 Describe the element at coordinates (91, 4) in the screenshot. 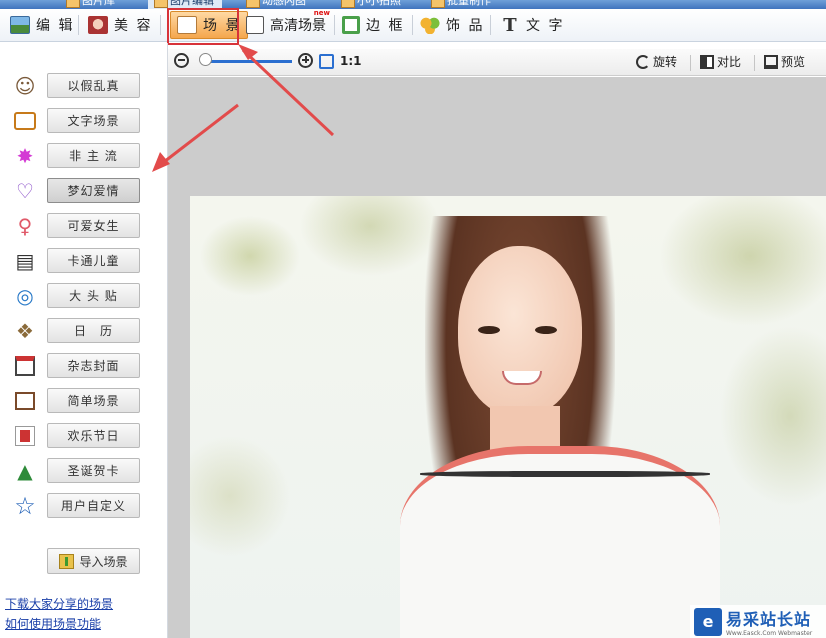

I see `tab-image-library: 图片库` at that location.